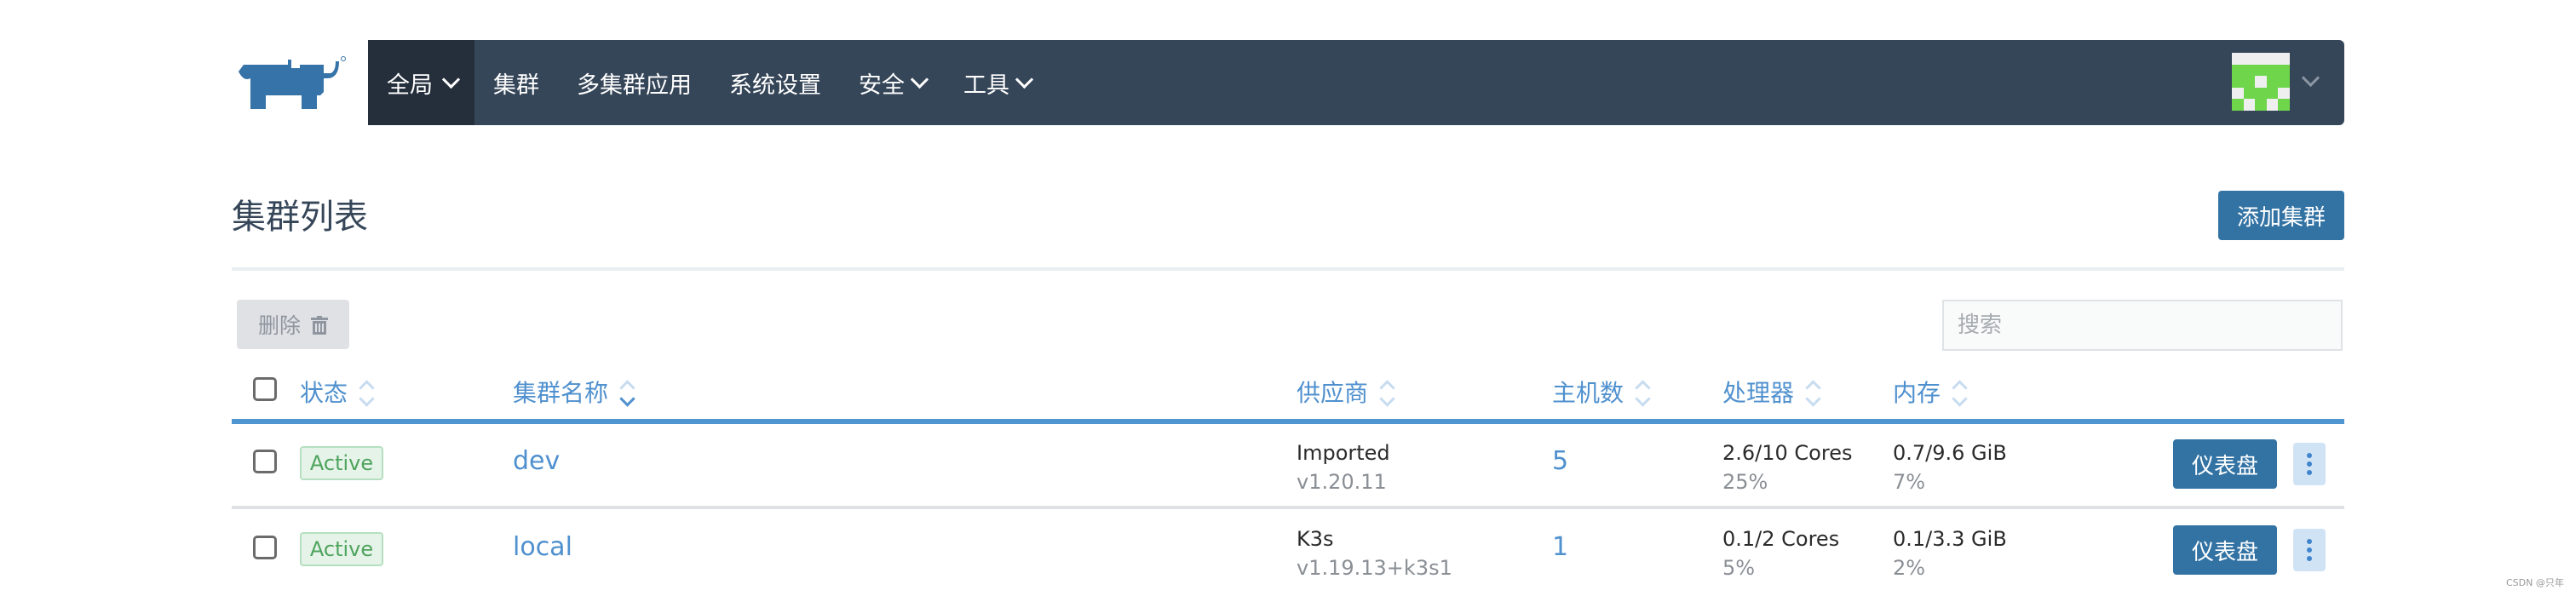 The image size is (2576, 596). What do you see at coordinates (1288, 507) in the screenshot?
I see `row-divider` at bounding box center [1288, 507].